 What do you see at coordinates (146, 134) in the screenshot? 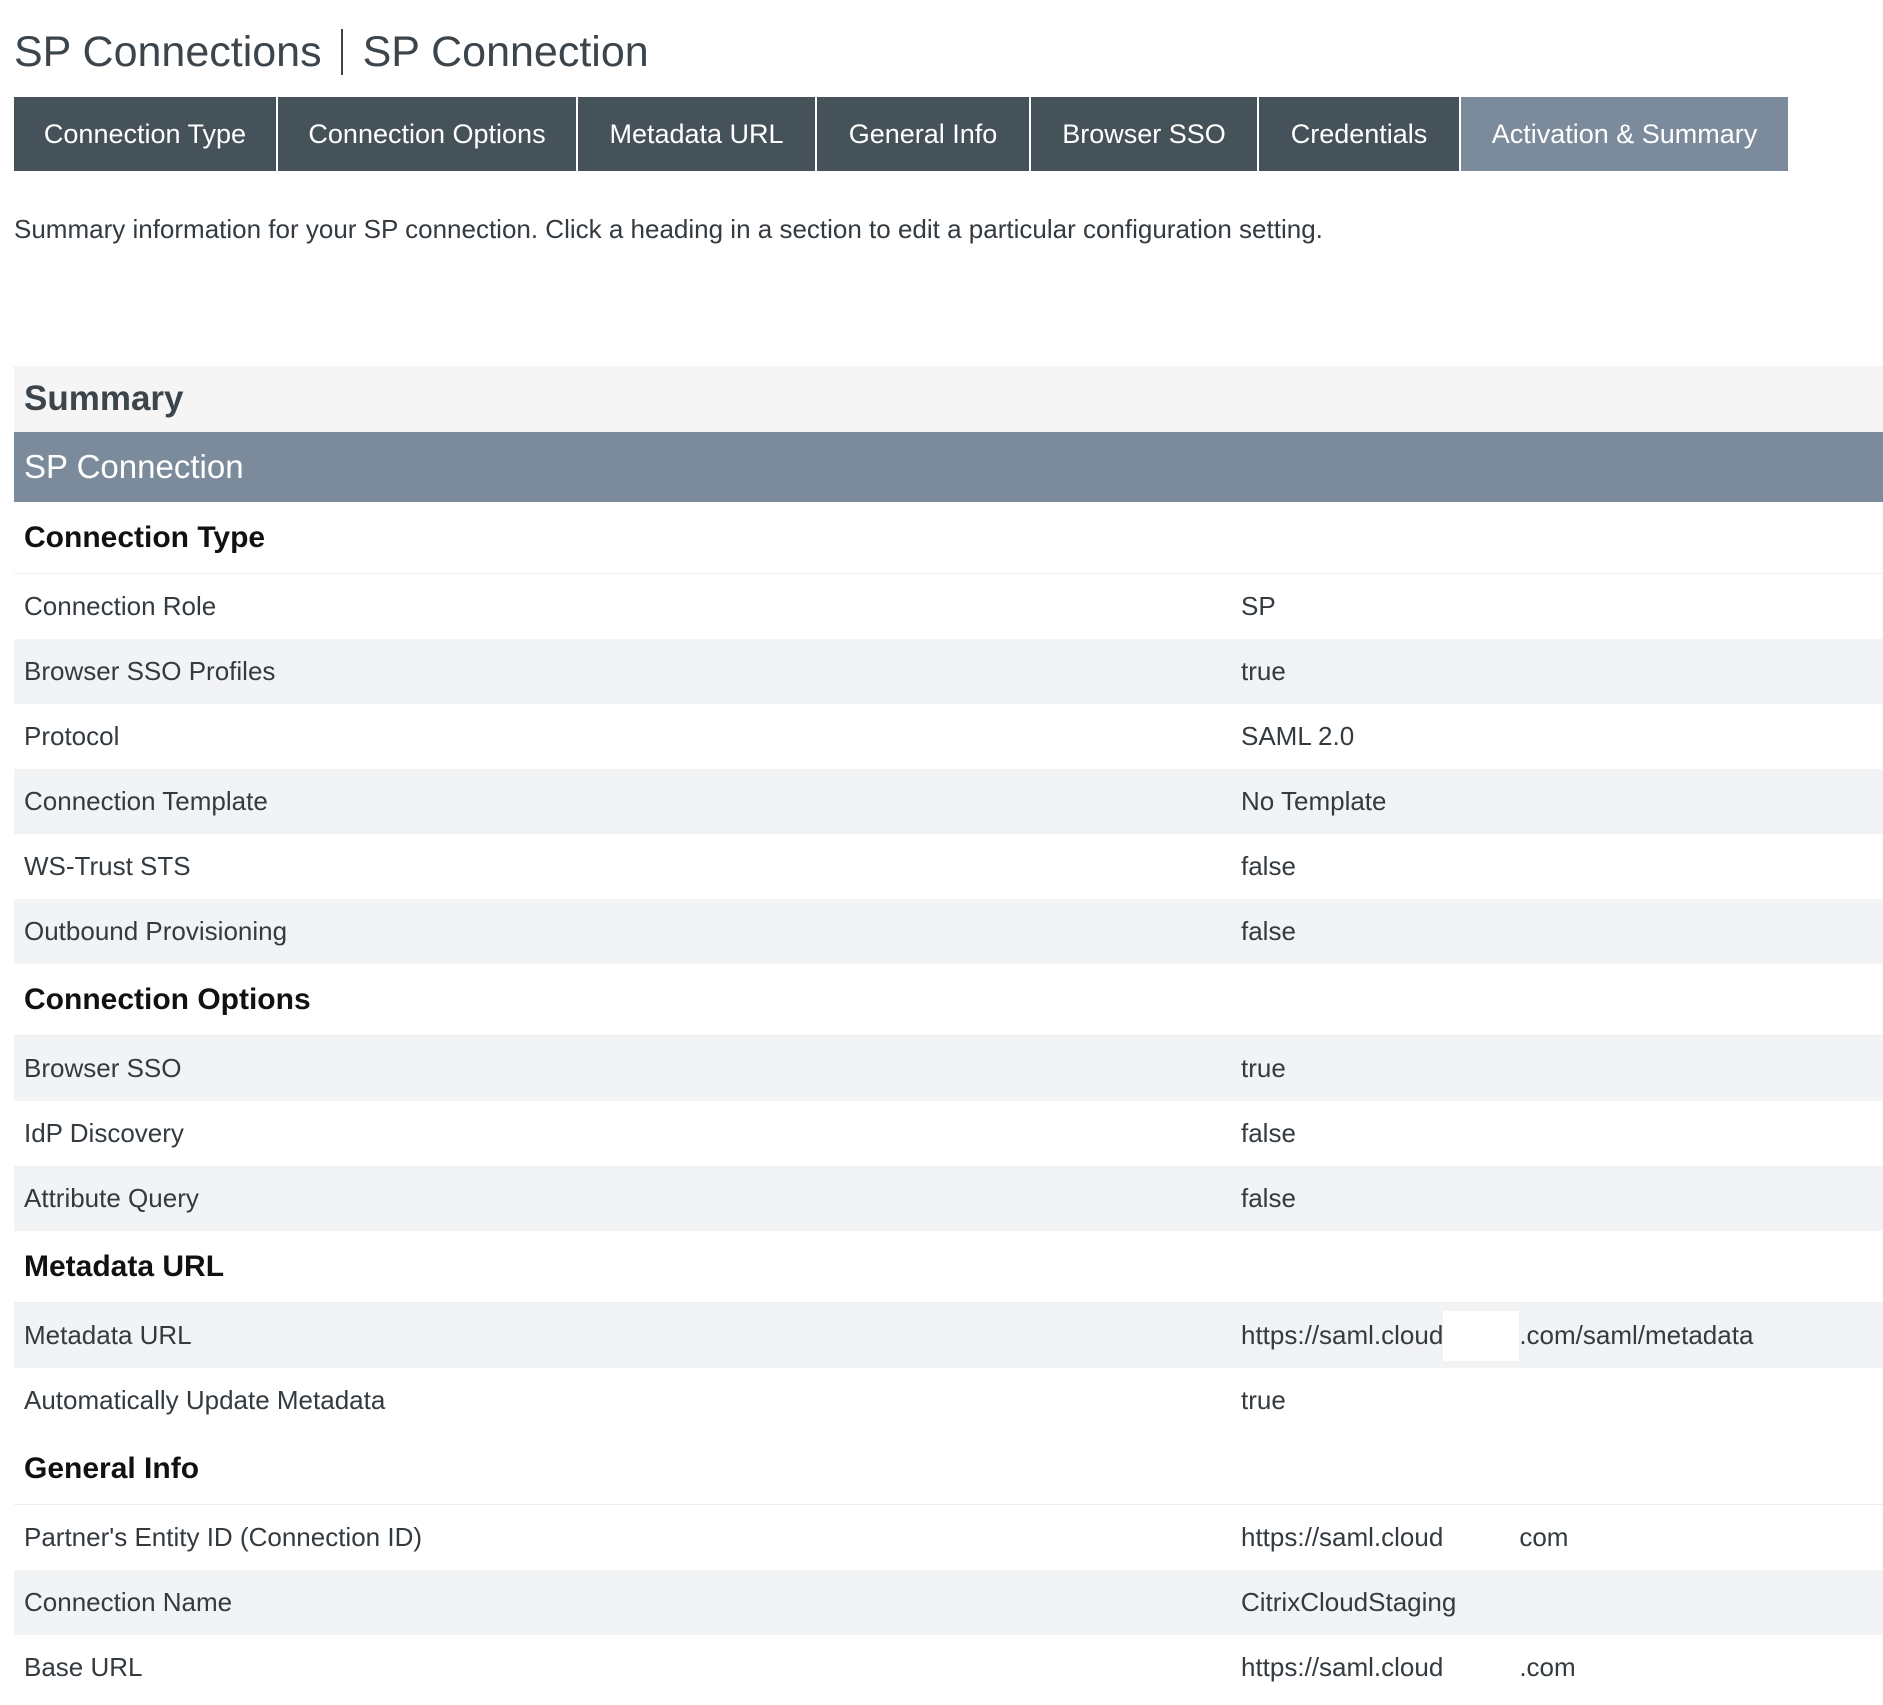
I see `tab-connection-type: Connection Type` at bounding box center [146, 134].